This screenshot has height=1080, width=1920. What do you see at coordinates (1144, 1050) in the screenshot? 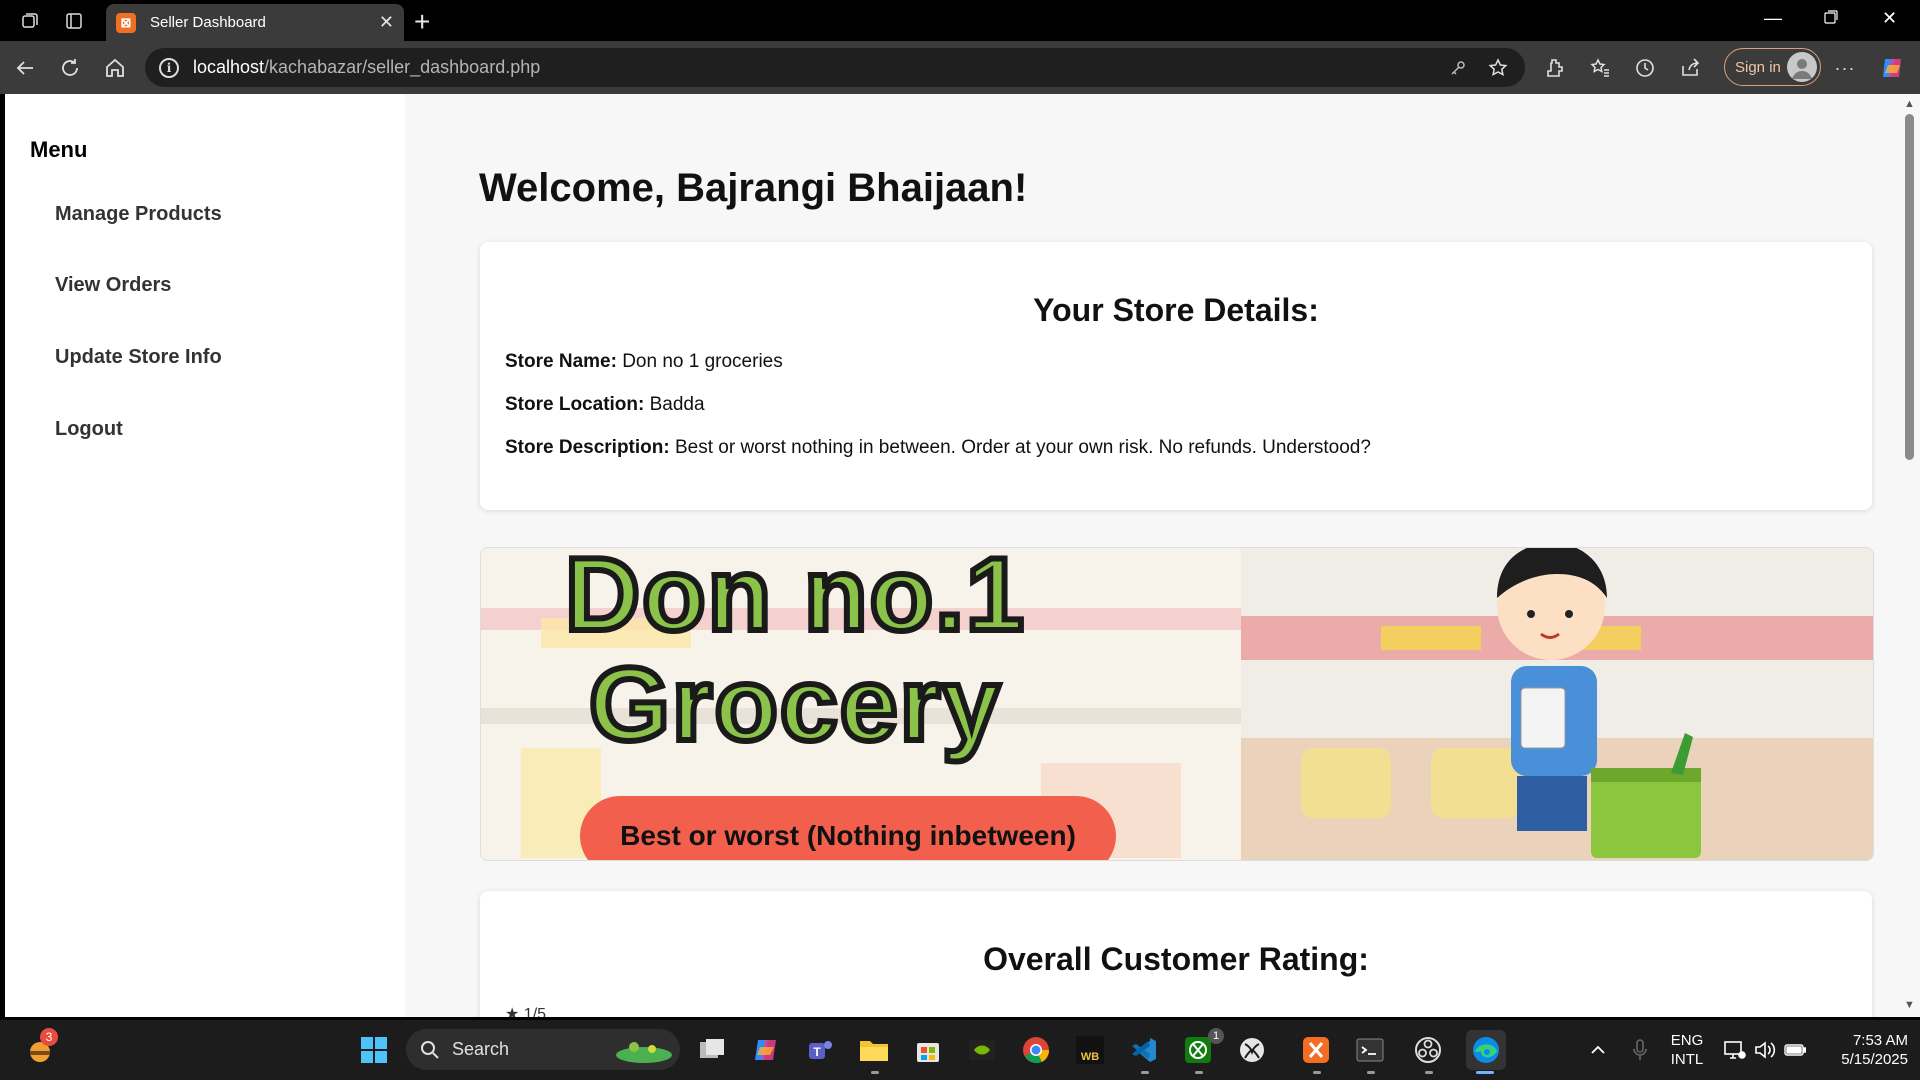
I see `vscode-icon` at bounding box center [1144, 1050].